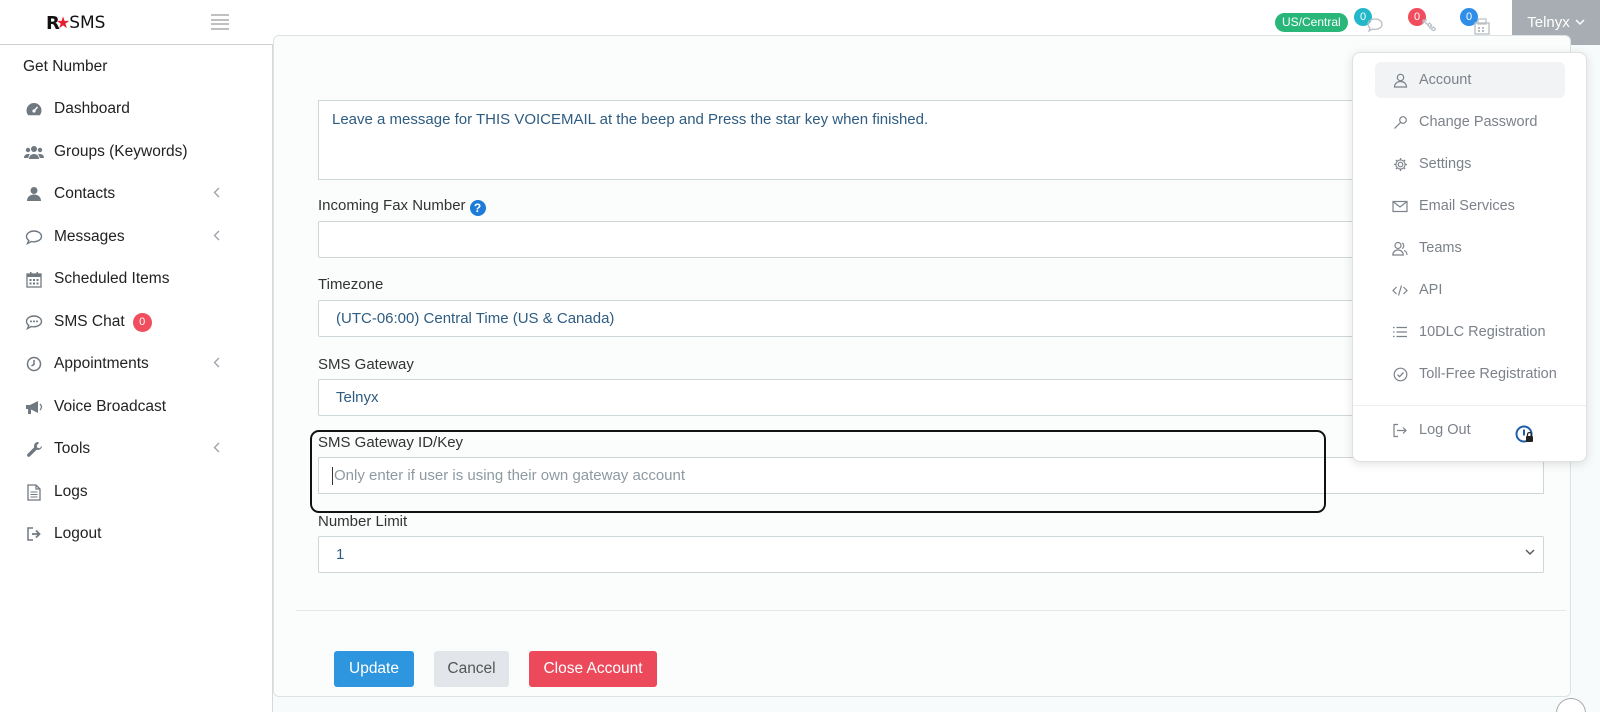  I want to click on sidebar-item-groups: Groups (Keywords), so click(122, 152).